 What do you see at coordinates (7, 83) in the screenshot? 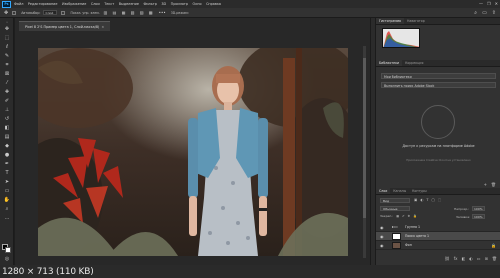
I see `eyedropper-icon: ⁄` at bounding box center [7, 83].